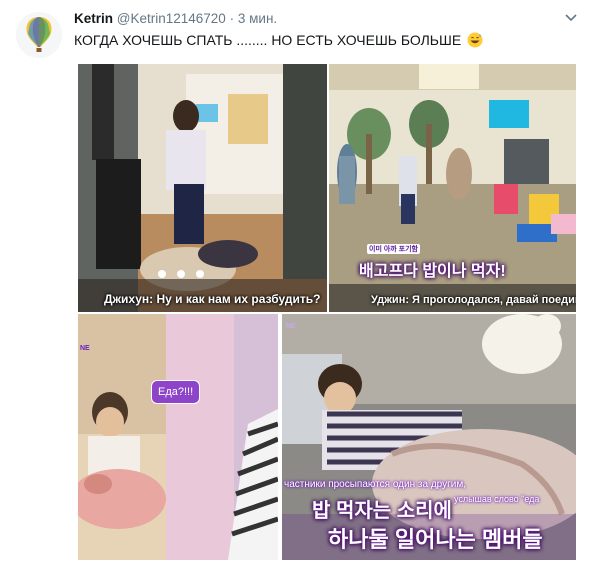 The height and width of the screenshot is (580, 592). I want to click on tweet-header: Ketrin @Ketrin12146720 · 3 мин., so click(175, 18).